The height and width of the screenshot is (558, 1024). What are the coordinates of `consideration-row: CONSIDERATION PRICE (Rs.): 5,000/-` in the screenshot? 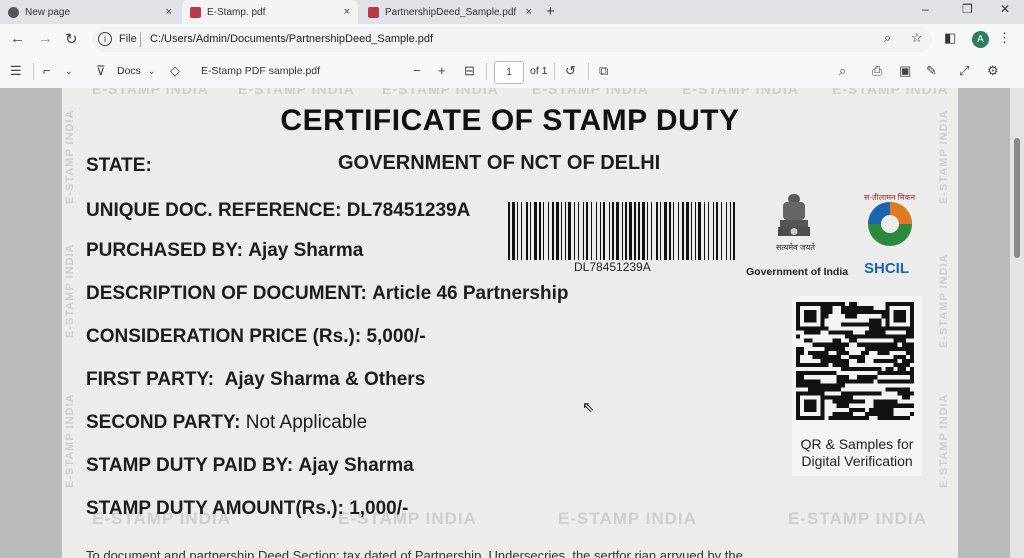 It's located at (256, 336).